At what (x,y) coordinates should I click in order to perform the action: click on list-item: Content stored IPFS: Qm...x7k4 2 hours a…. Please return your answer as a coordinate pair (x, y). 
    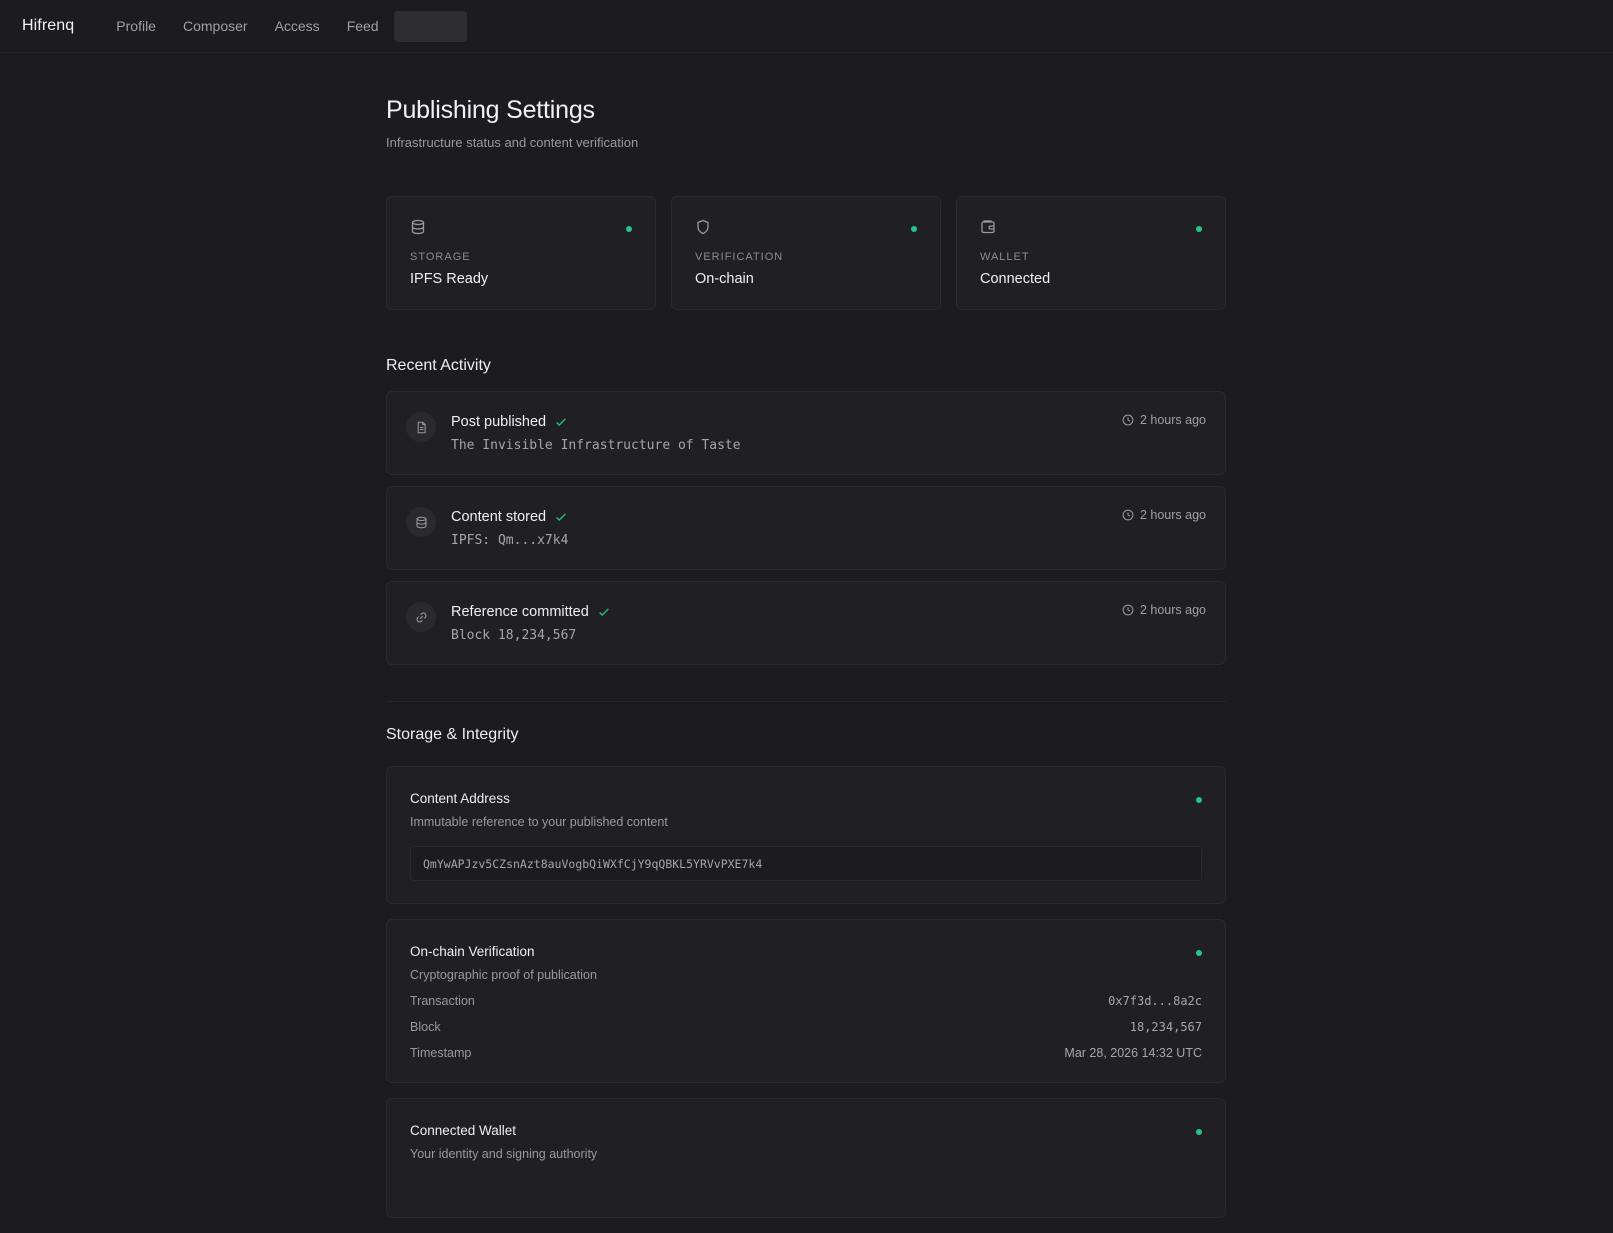
    Looking at the image, I should click on (806, 528).